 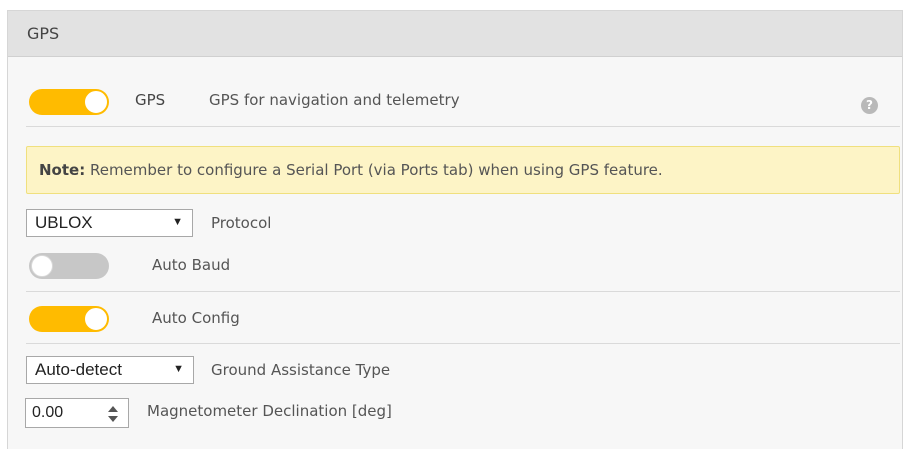 What do you see at coordinates (241, 223) in the screenshot?
I see `protocol-label: Protocol` at bounding box center [241, 223].